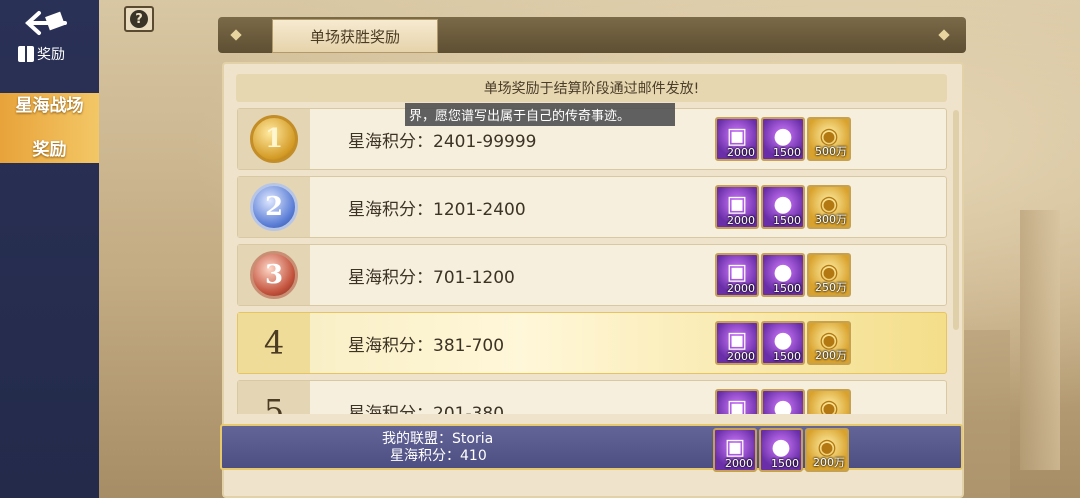 This screenshot has width=1080, height=498. I want to click on rank-number: 4, so click(274, 343).